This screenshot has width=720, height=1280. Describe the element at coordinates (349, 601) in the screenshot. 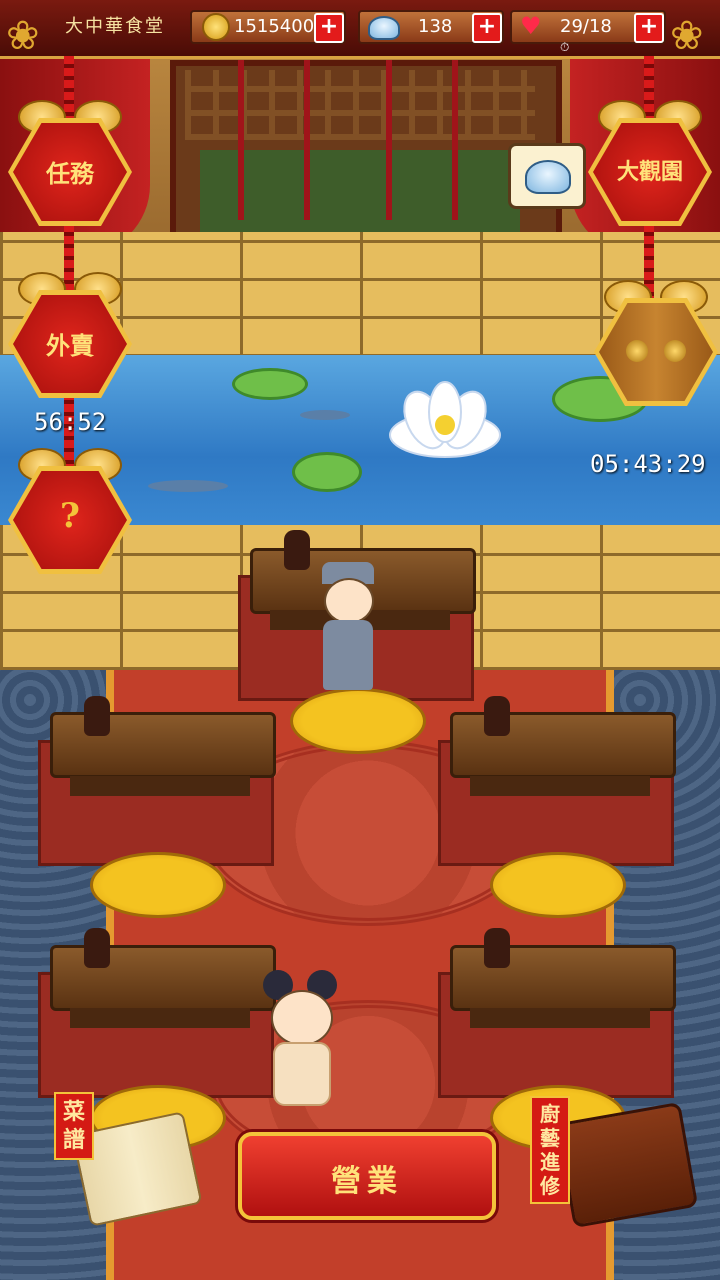

I see `waiter-head` at that location.